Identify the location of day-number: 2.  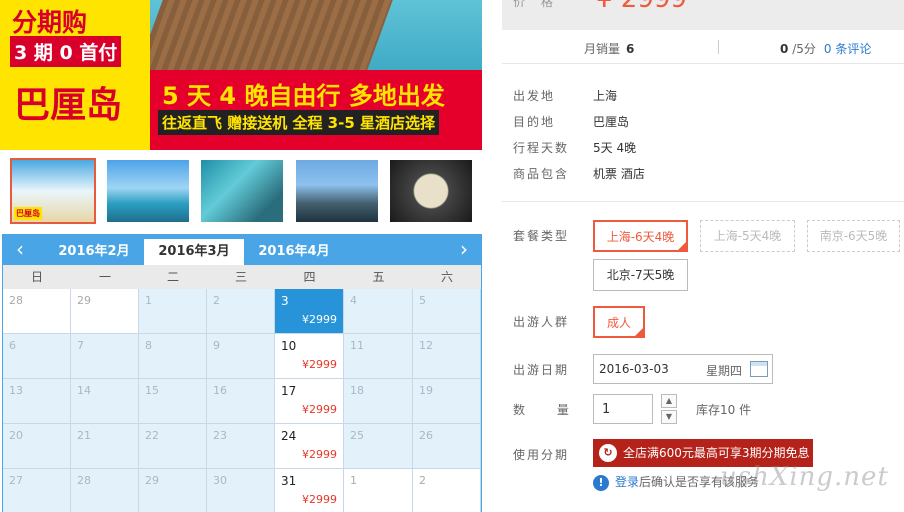
(422, 480).